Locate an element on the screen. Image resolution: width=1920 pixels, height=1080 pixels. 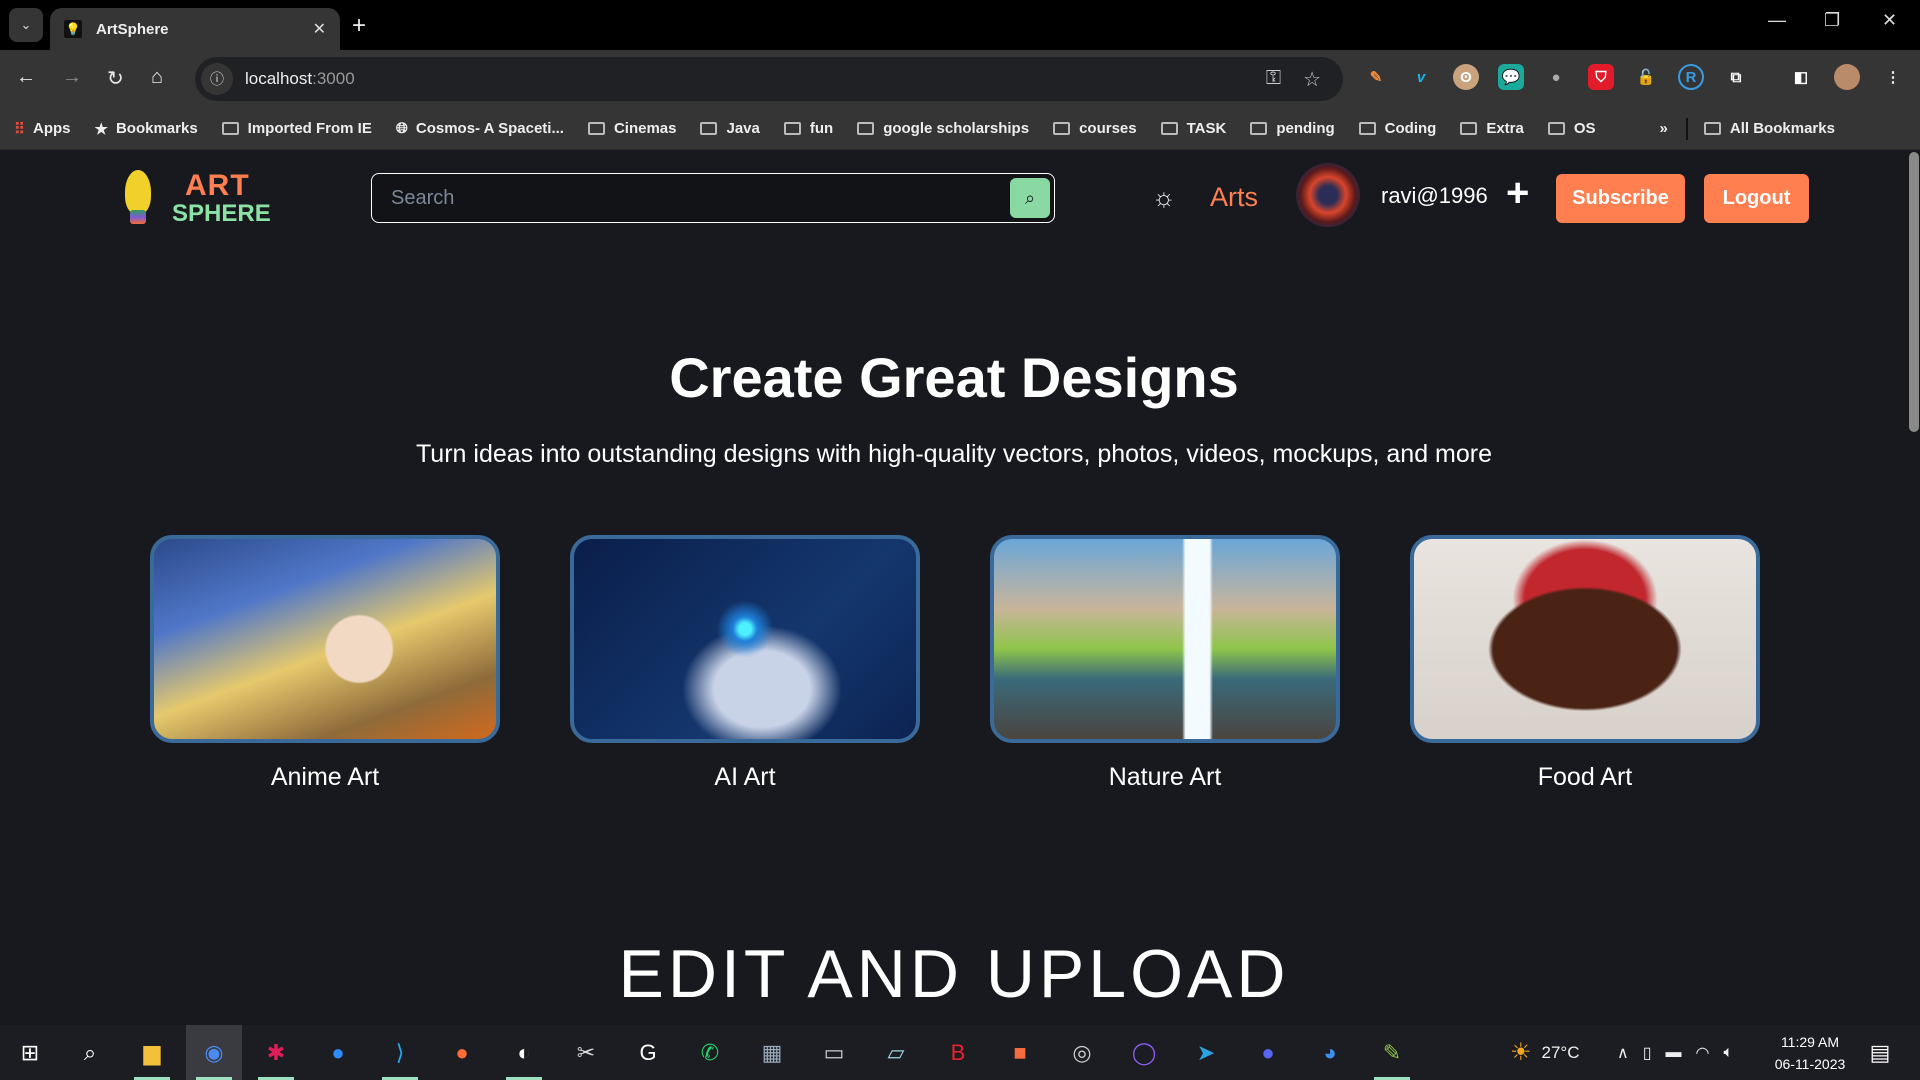
bookmark-google-scholarships: google scholarships is located at coordinates (943, 128).